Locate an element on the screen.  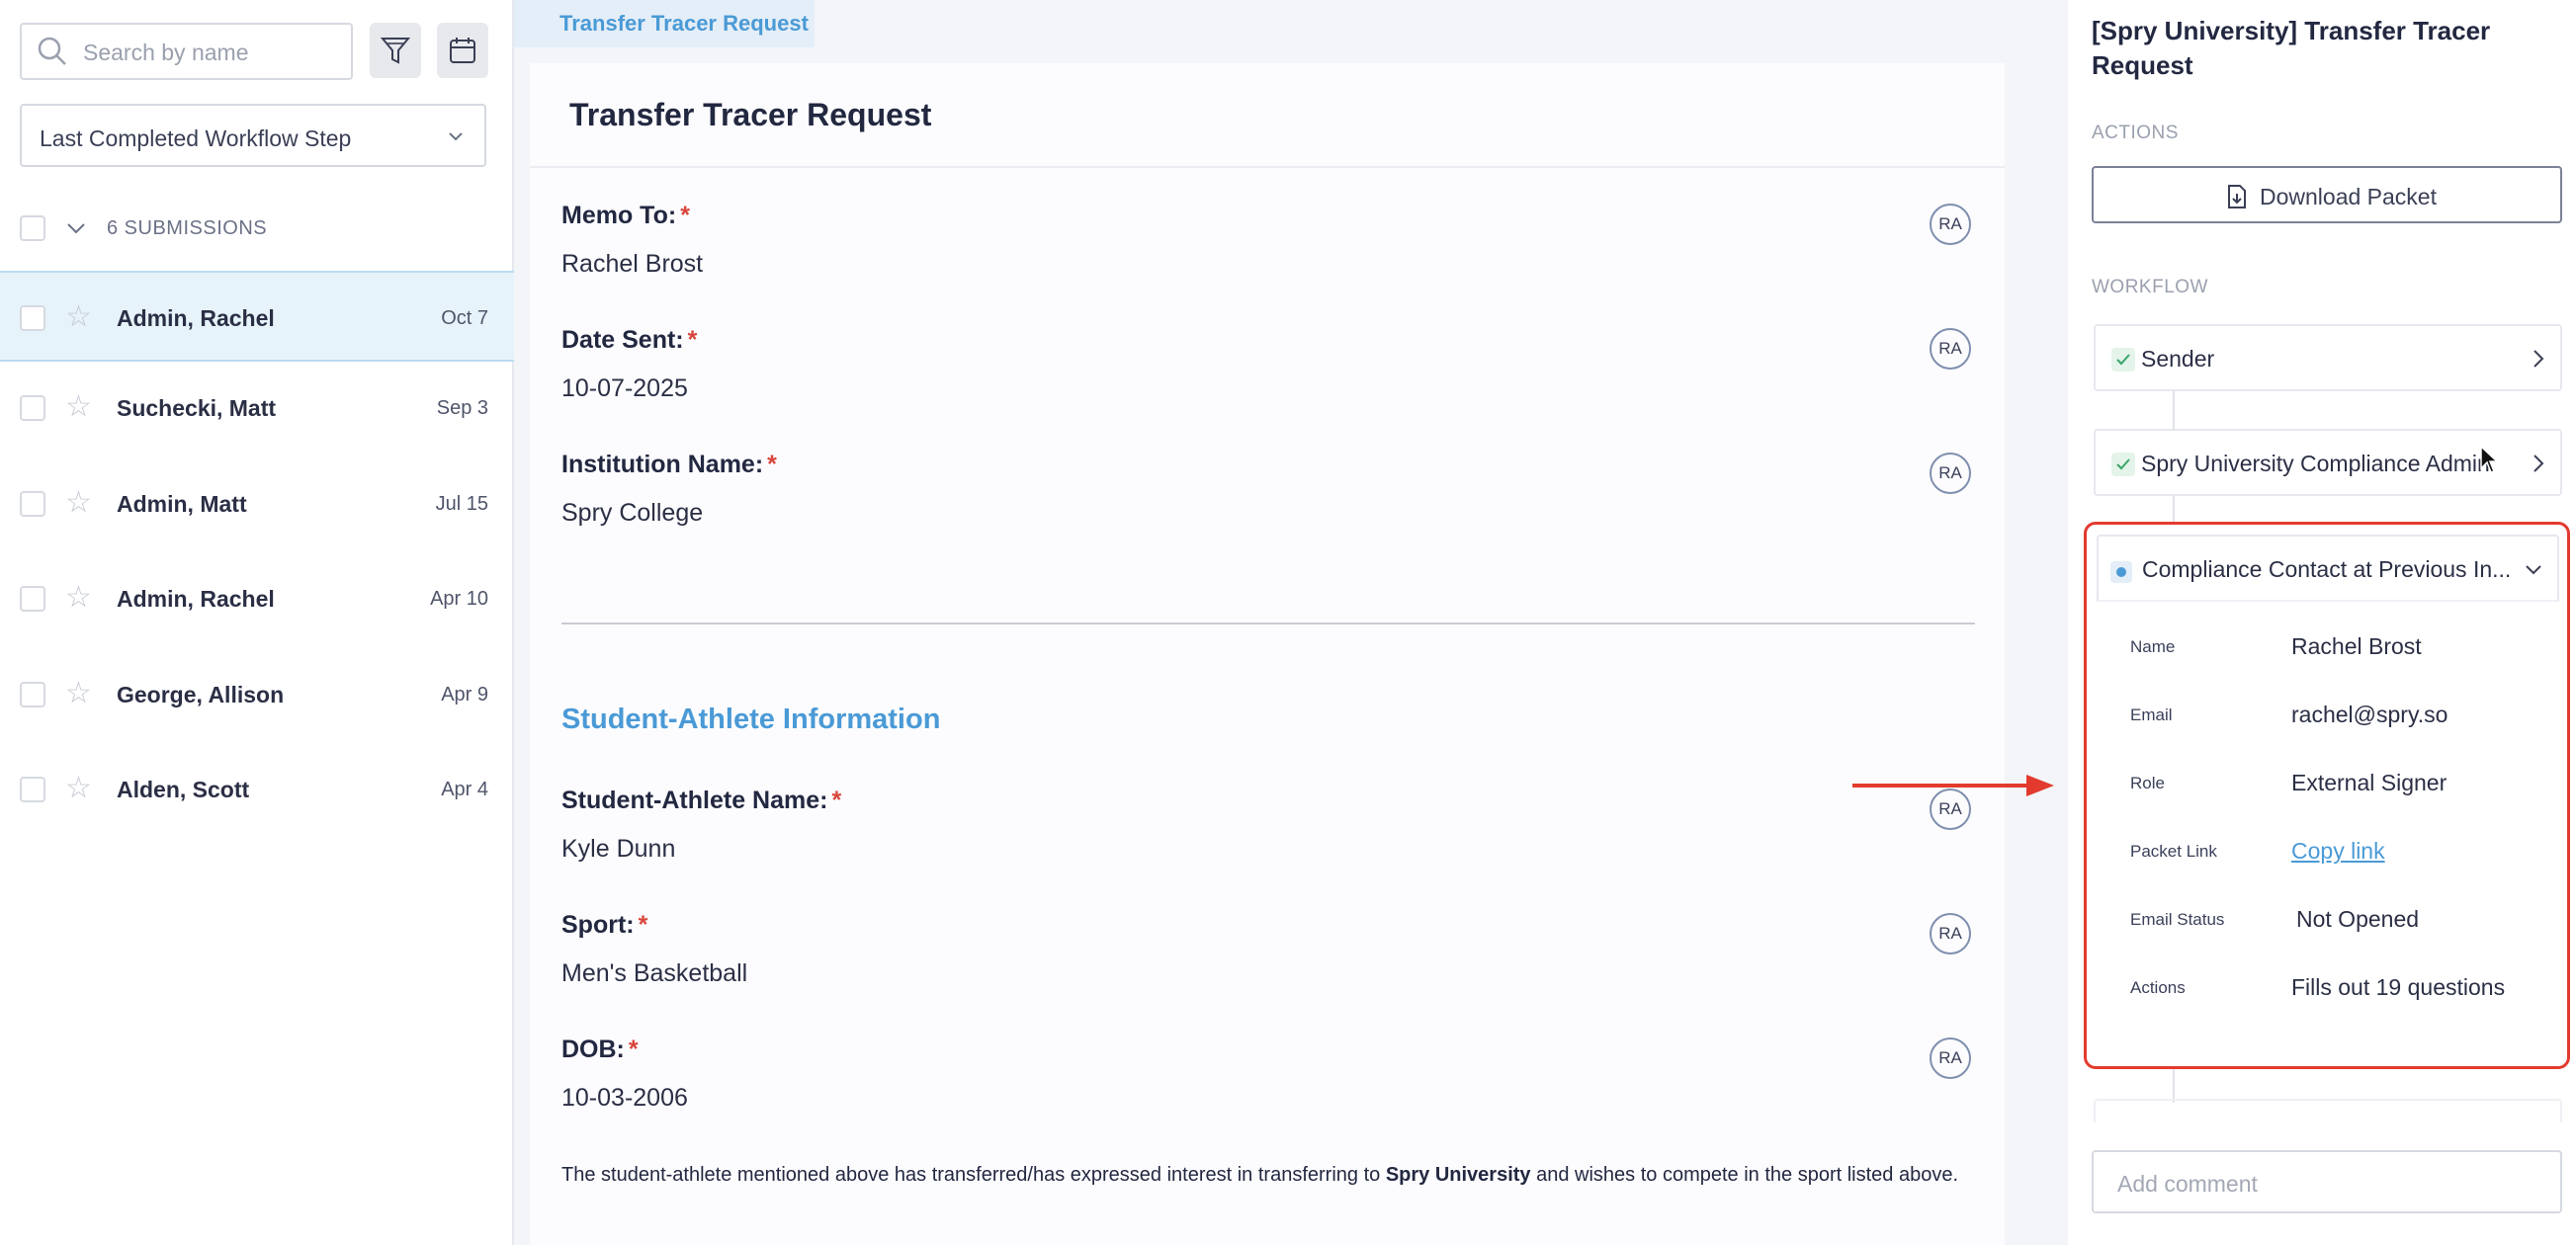
search-icon is located at coordinates (52, 51).